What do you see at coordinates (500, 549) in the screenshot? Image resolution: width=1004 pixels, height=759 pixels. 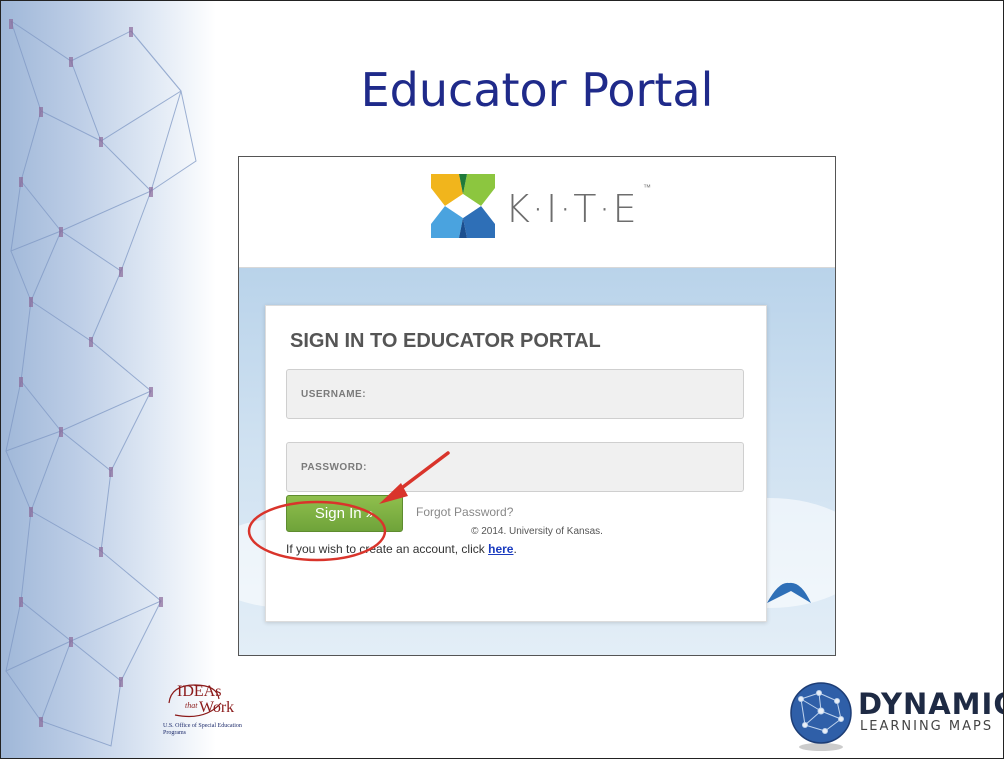 I see `create-account-link: here` at bounding box center [500, 549].